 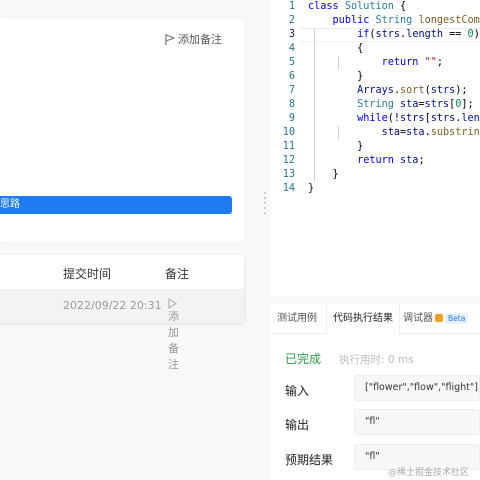 What do you see at coordinates (375, 91) in the screenshot?
I see `code-line: 7 Arrays.sort(strs);` at bounding box center [375, 91].